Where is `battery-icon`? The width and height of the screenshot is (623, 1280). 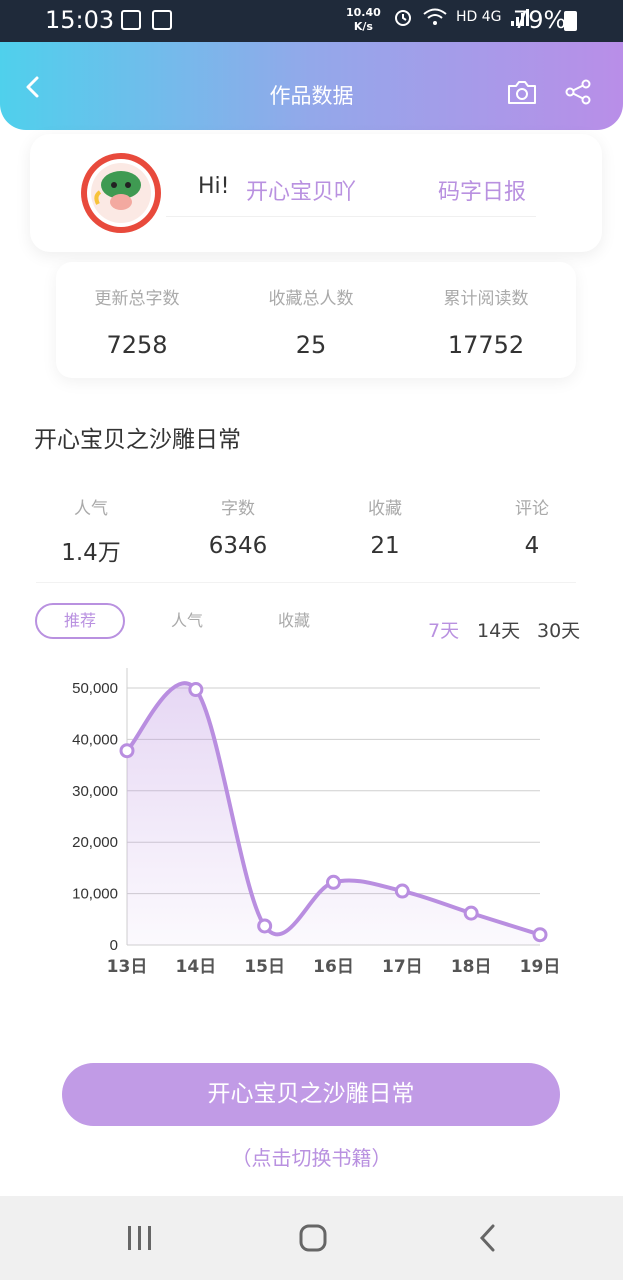 battery-icon is located at coordinates (570, 21).